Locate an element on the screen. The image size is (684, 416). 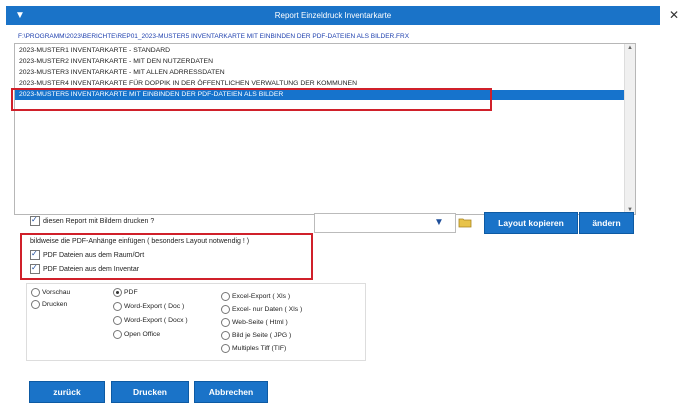
filter-icon: ▼ is located at coordinates (439, 222).